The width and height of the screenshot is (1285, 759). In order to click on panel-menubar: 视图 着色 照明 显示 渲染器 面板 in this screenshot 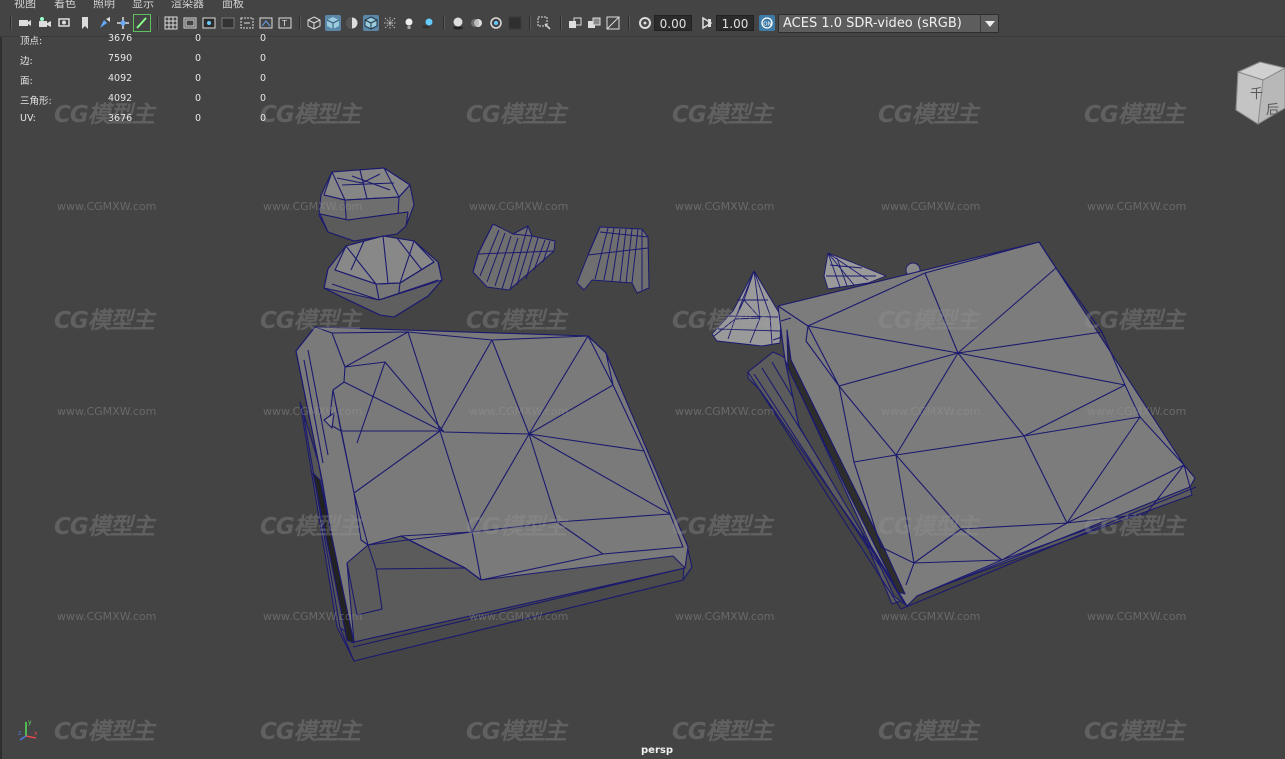, I will do `click(642, 4)`.